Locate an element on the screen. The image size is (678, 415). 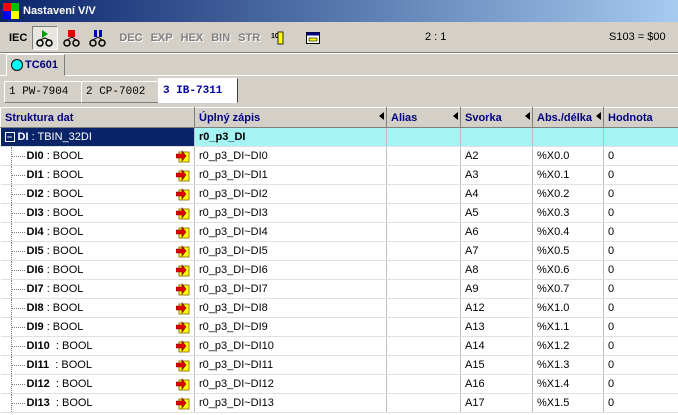
full-name-cell: r0_p3_DI~DI7 is located at coordinates (290, 289).